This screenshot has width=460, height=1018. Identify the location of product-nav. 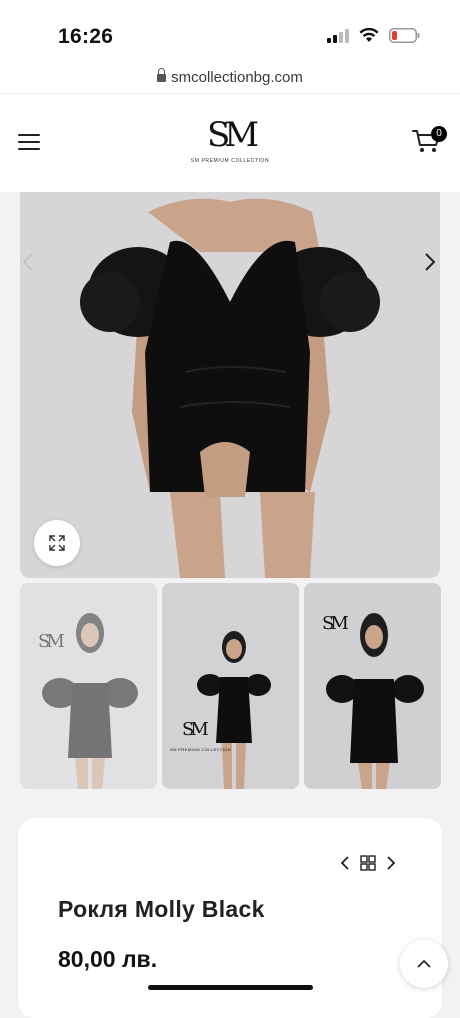
(368, 863).